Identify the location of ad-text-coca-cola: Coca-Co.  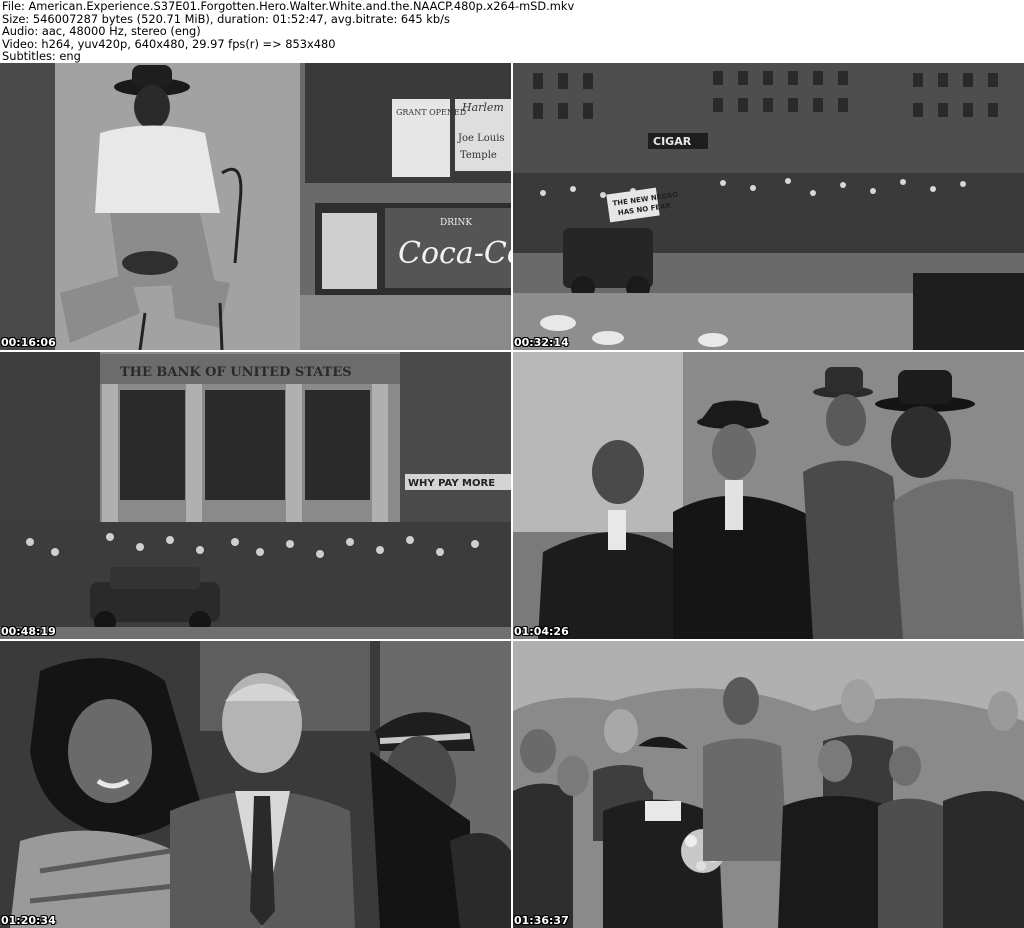
(454, 253).